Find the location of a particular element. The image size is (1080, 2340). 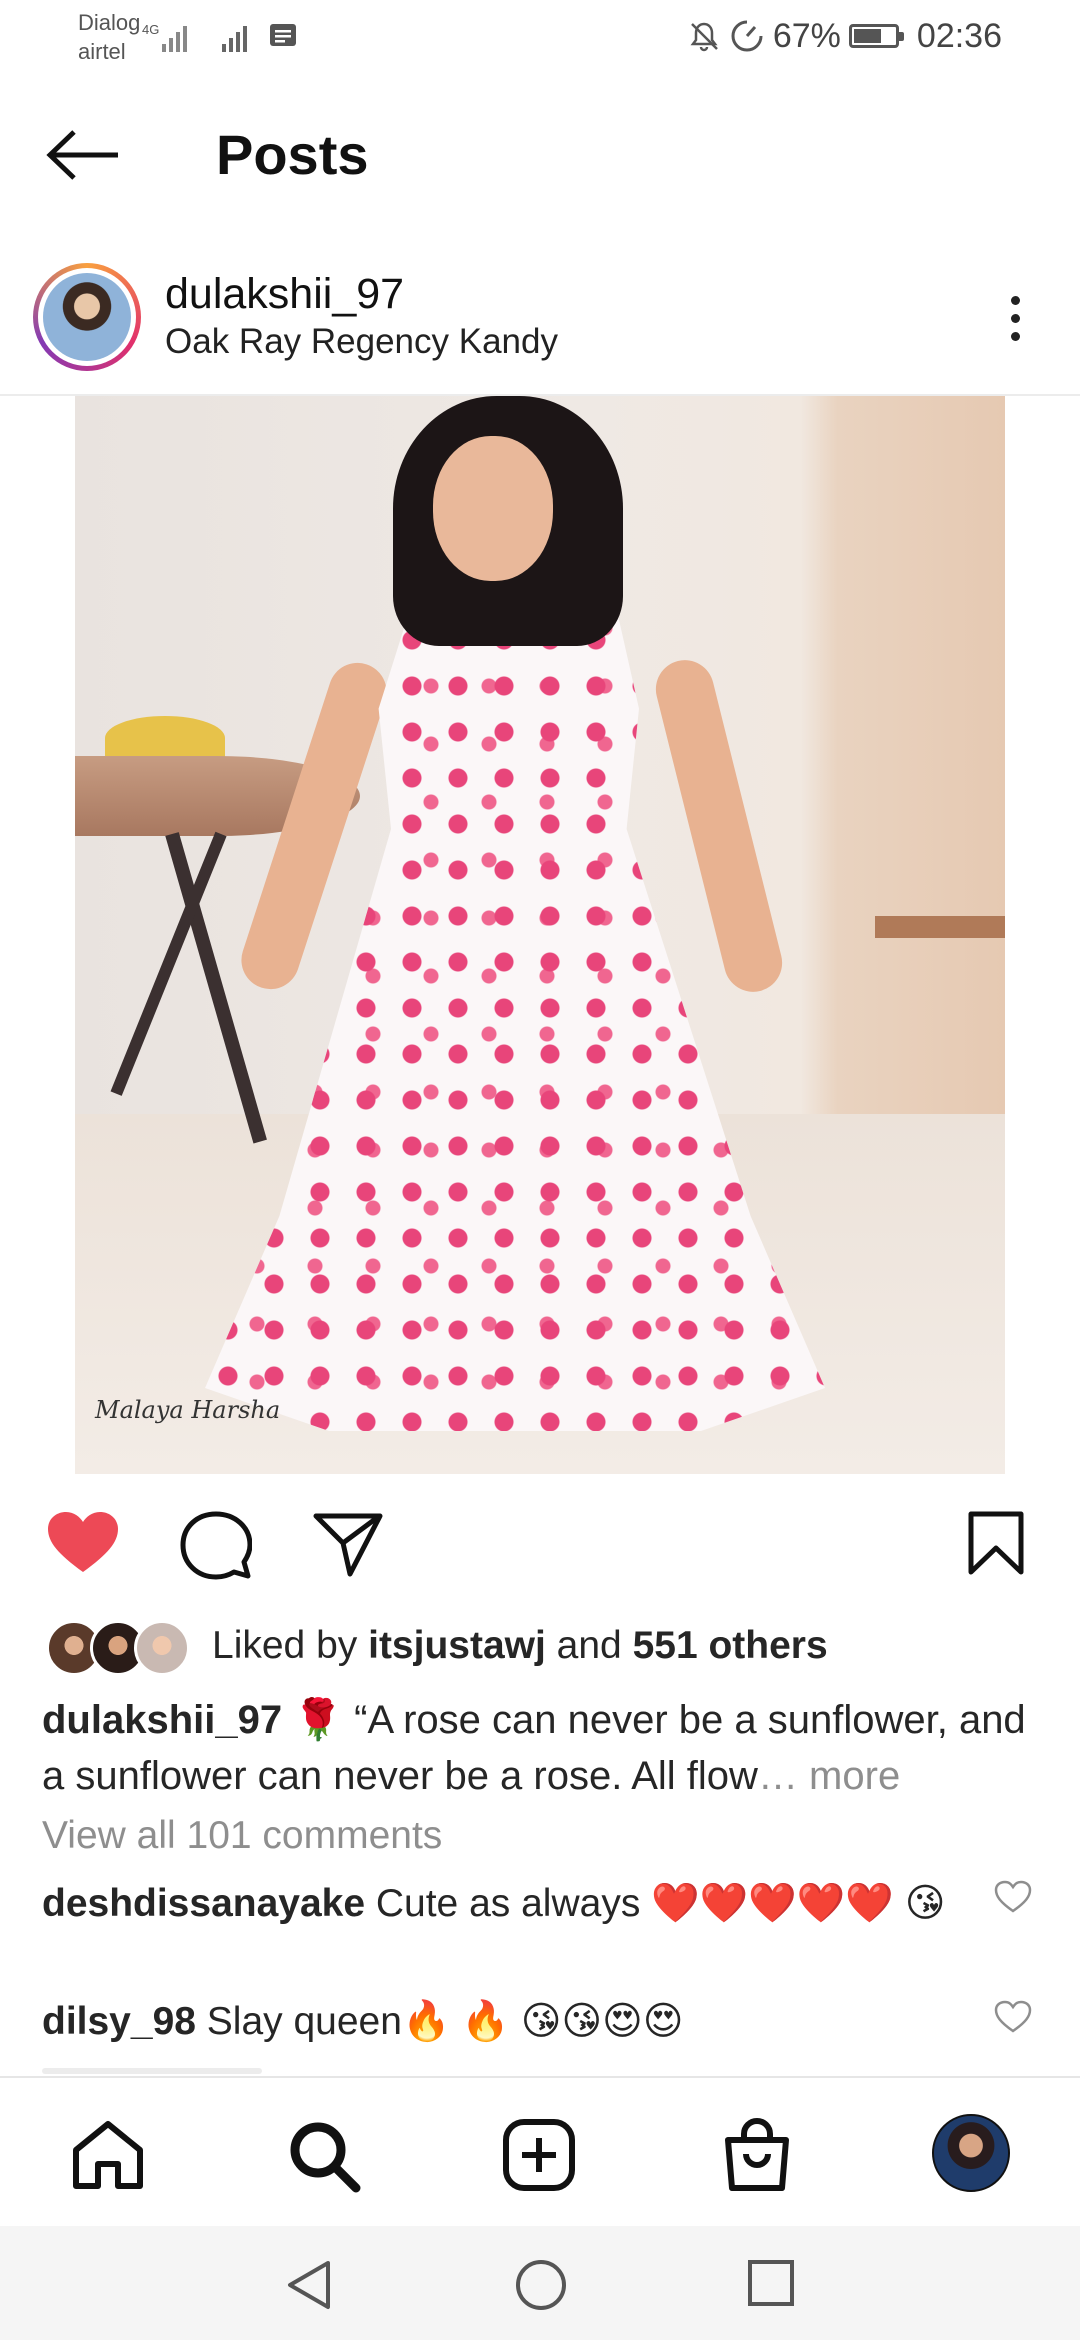

system-navigation-bar is located at coordinates (540, 2283).